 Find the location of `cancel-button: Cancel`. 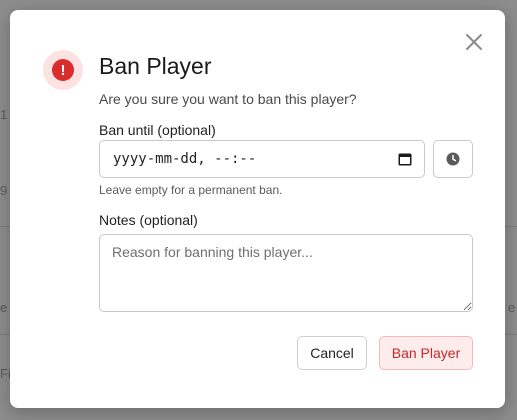

cancel-button: Cancel is located at coordinates (332, 353).